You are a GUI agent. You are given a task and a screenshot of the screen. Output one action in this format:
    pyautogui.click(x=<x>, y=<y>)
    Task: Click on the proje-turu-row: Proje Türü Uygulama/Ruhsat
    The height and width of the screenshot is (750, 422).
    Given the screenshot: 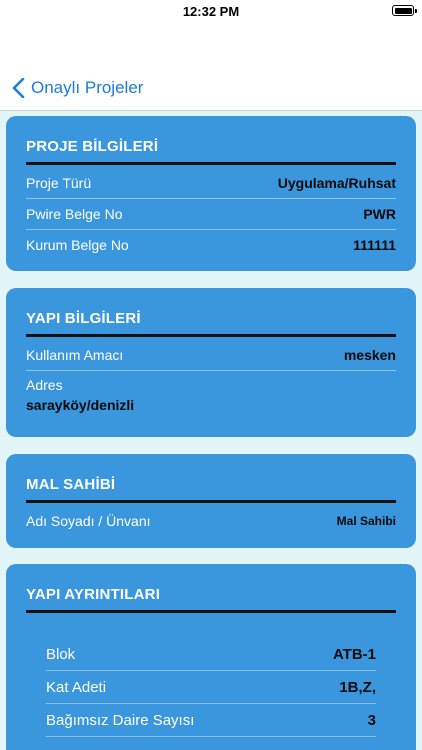 What is the action you would take?
    pyautogui.click(x=211, y=183)
    